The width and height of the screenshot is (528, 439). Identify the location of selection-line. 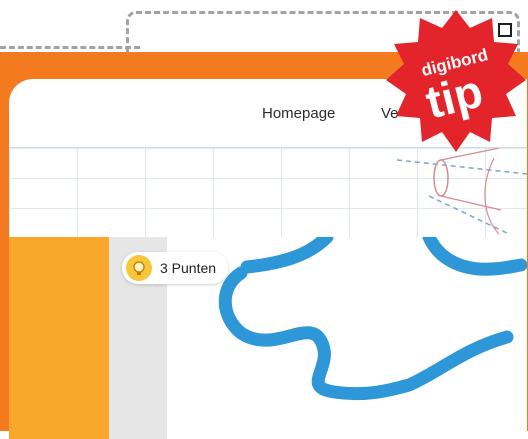
(70, 47).